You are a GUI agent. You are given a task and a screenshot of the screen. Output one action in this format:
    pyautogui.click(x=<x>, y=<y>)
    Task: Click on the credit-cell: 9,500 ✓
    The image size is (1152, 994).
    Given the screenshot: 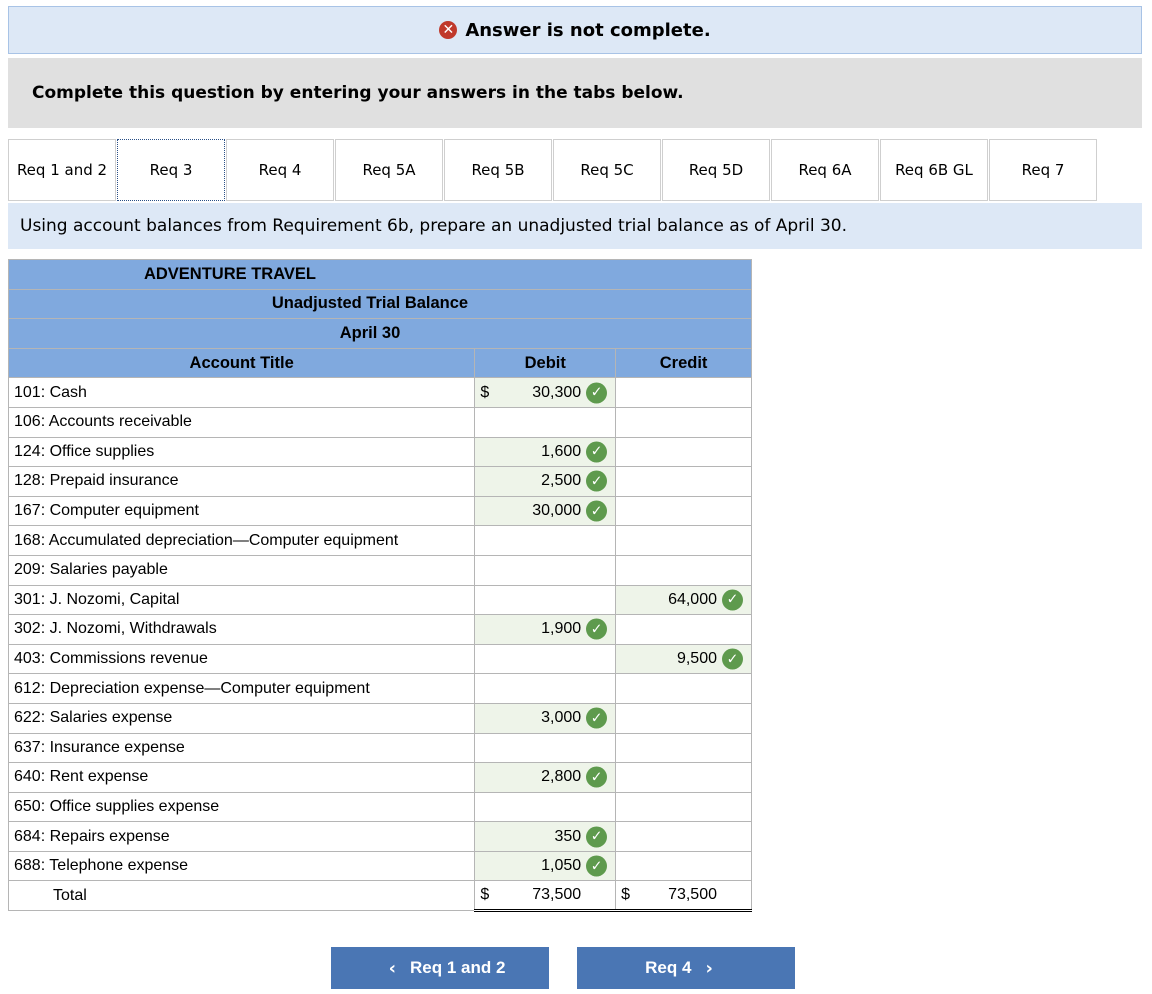 What is the action you would take?
    pyautogui.click(x=683, y=659)
    